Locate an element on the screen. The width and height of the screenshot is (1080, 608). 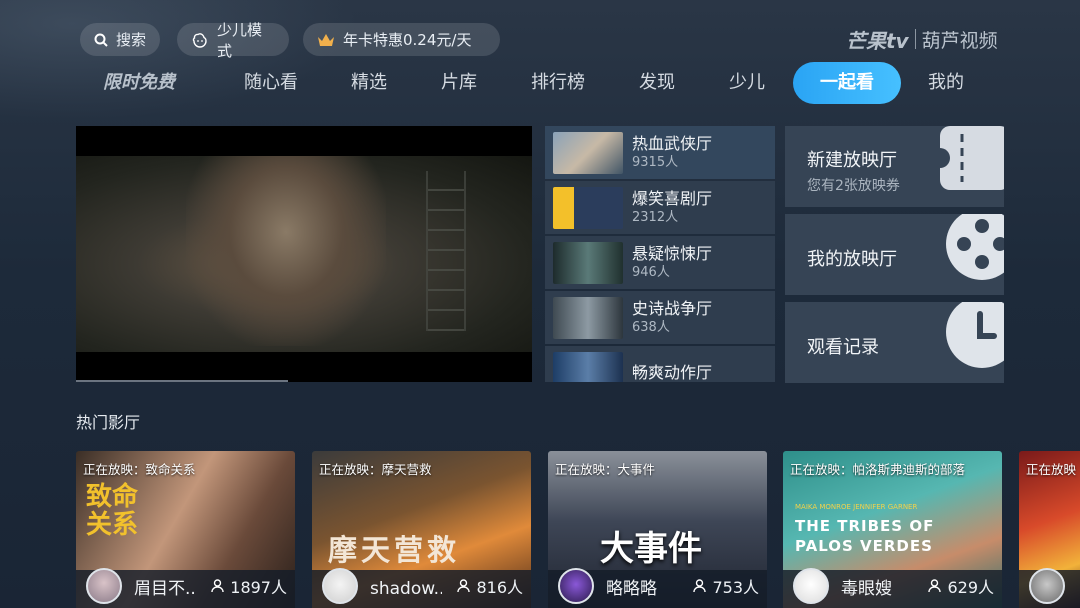
viewer-count-text: 1897人 is located at coordinates (258, 587).